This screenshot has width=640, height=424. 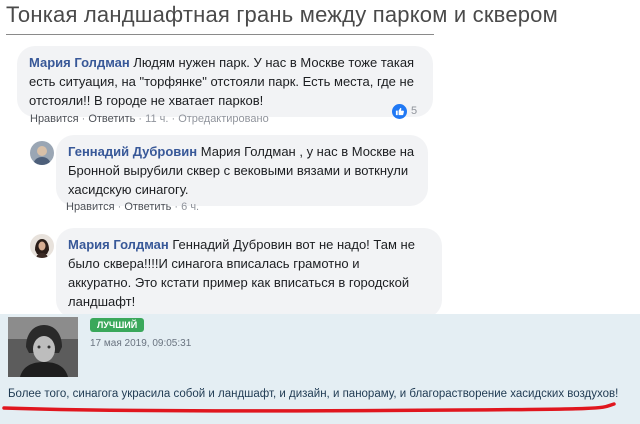 I want to click on thumbs-up-icon, so click(x=399, y=111).